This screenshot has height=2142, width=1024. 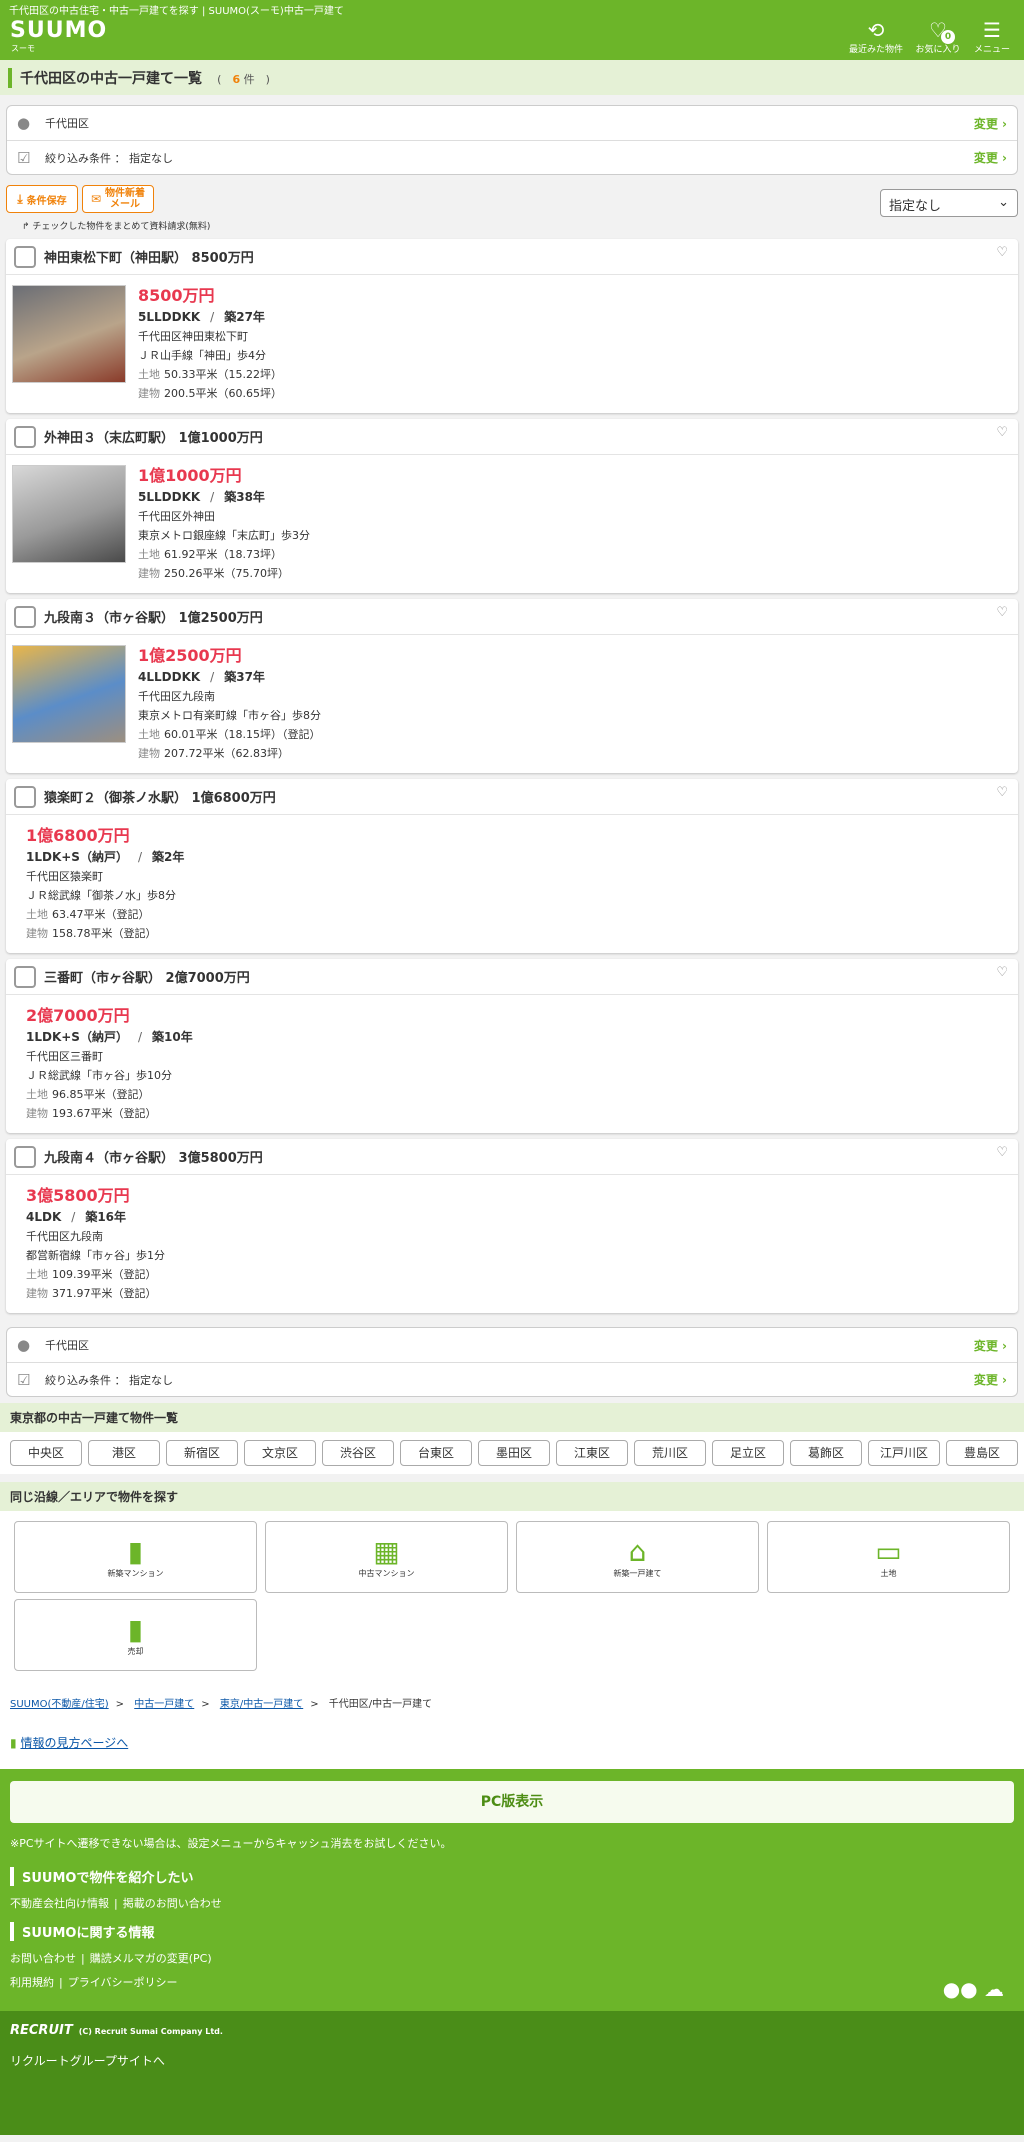 What do you see at coordinates (949, 203) in the screenshot?
I see `sort-select: 指定なし ⌄` at bounding box center [949, 203].